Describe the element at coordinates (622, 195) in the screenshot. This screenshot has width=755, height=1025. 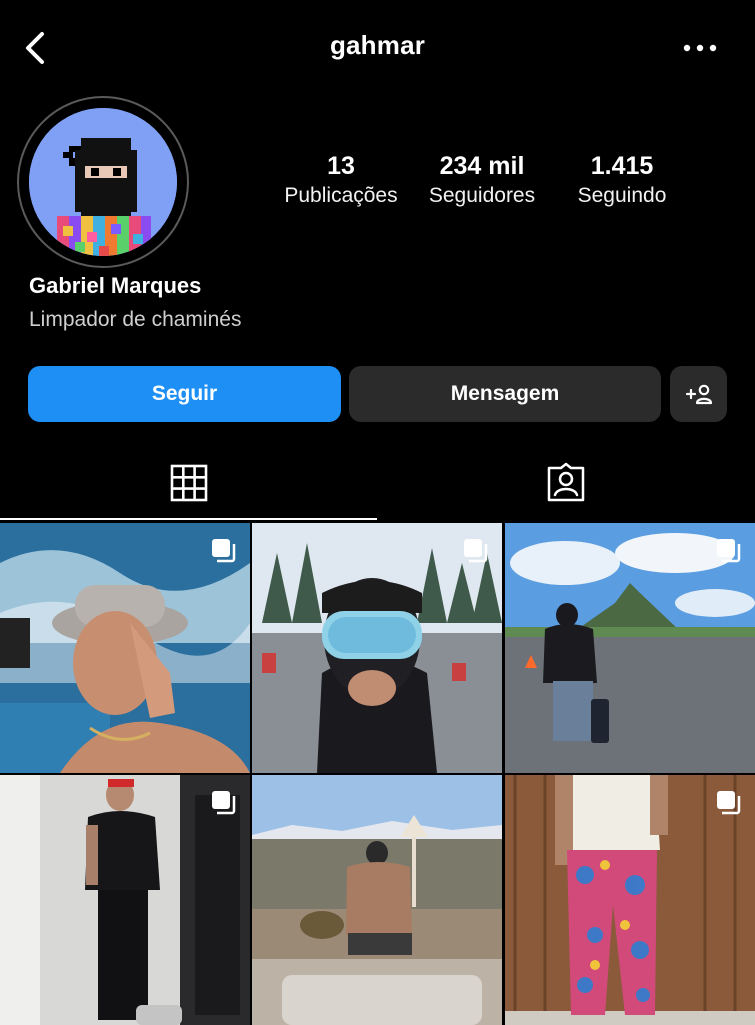
I see `stat-label: Seguindo` at that location.